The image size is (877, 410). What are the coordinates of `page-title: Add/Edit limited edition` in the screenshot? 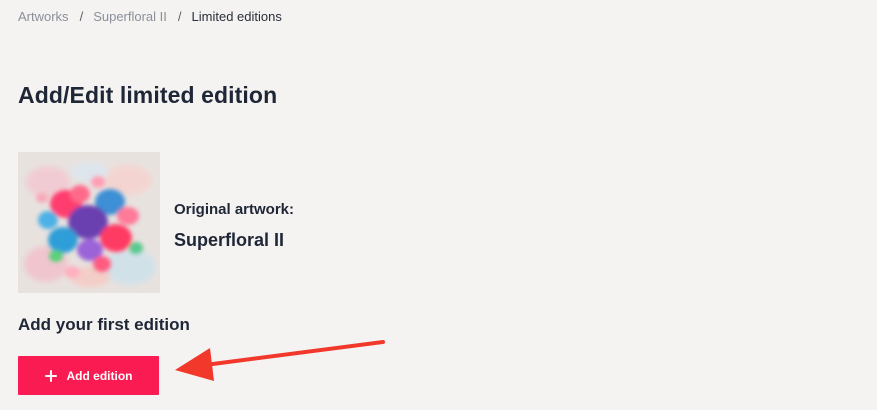 It's located at (148, 95).